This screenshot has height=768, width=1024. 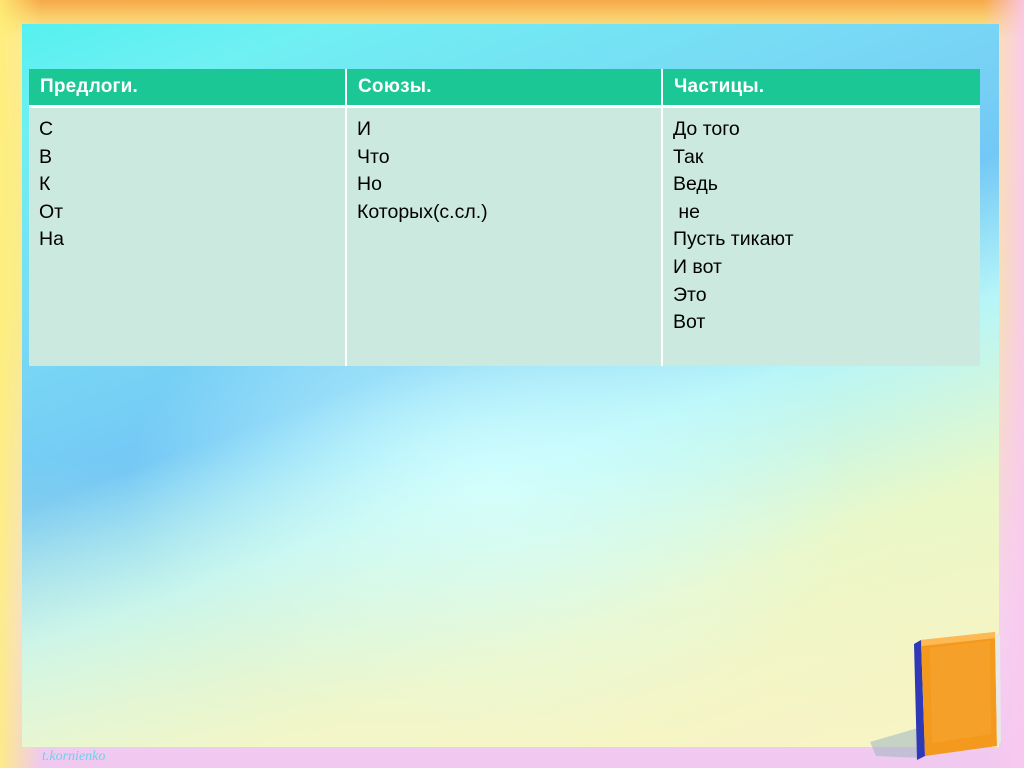 I want to click on conjunctions-cell: И Что Но Которых(с.сл.), so click(x=504, y=236).